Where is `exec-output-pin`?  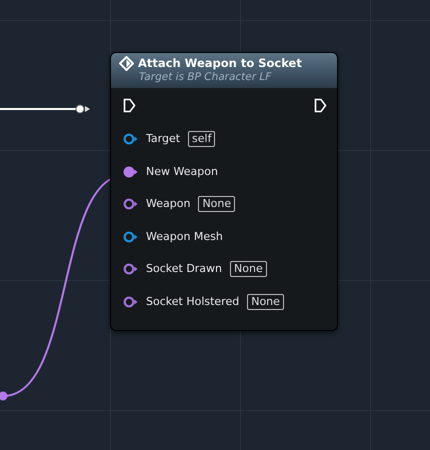 exec-output-pin is located at coordinates (320, 105).